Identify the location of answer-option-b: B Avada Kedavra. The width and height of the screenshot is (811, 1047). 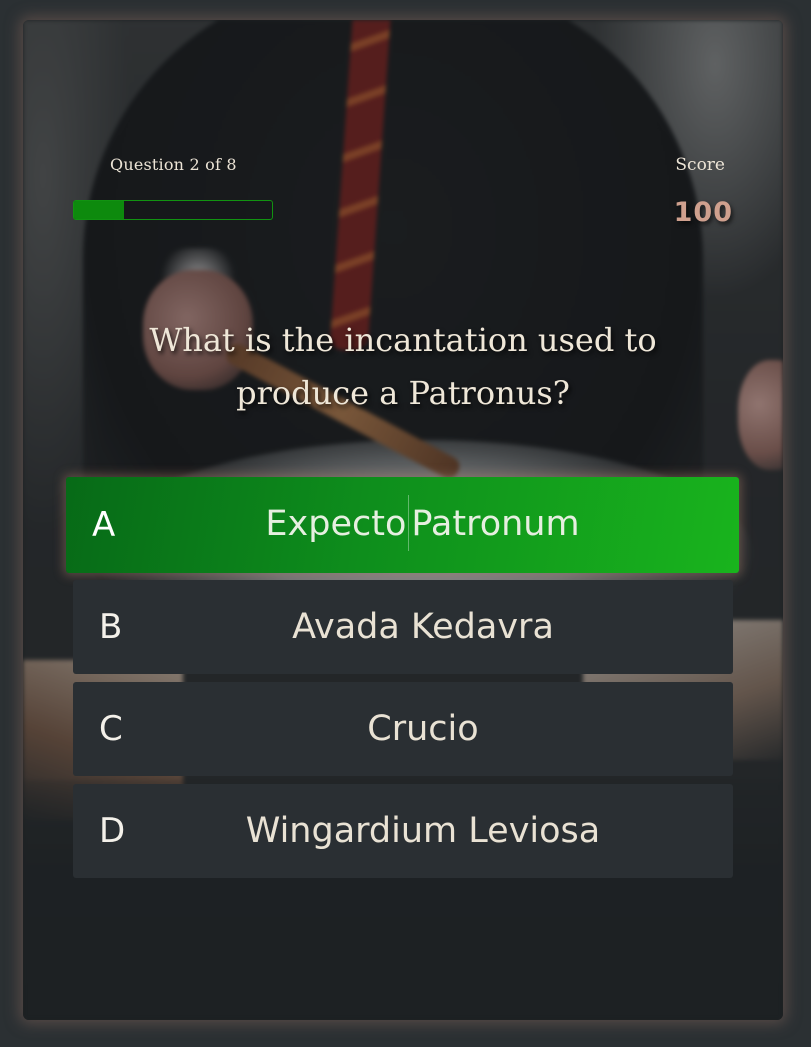
(403, 627).